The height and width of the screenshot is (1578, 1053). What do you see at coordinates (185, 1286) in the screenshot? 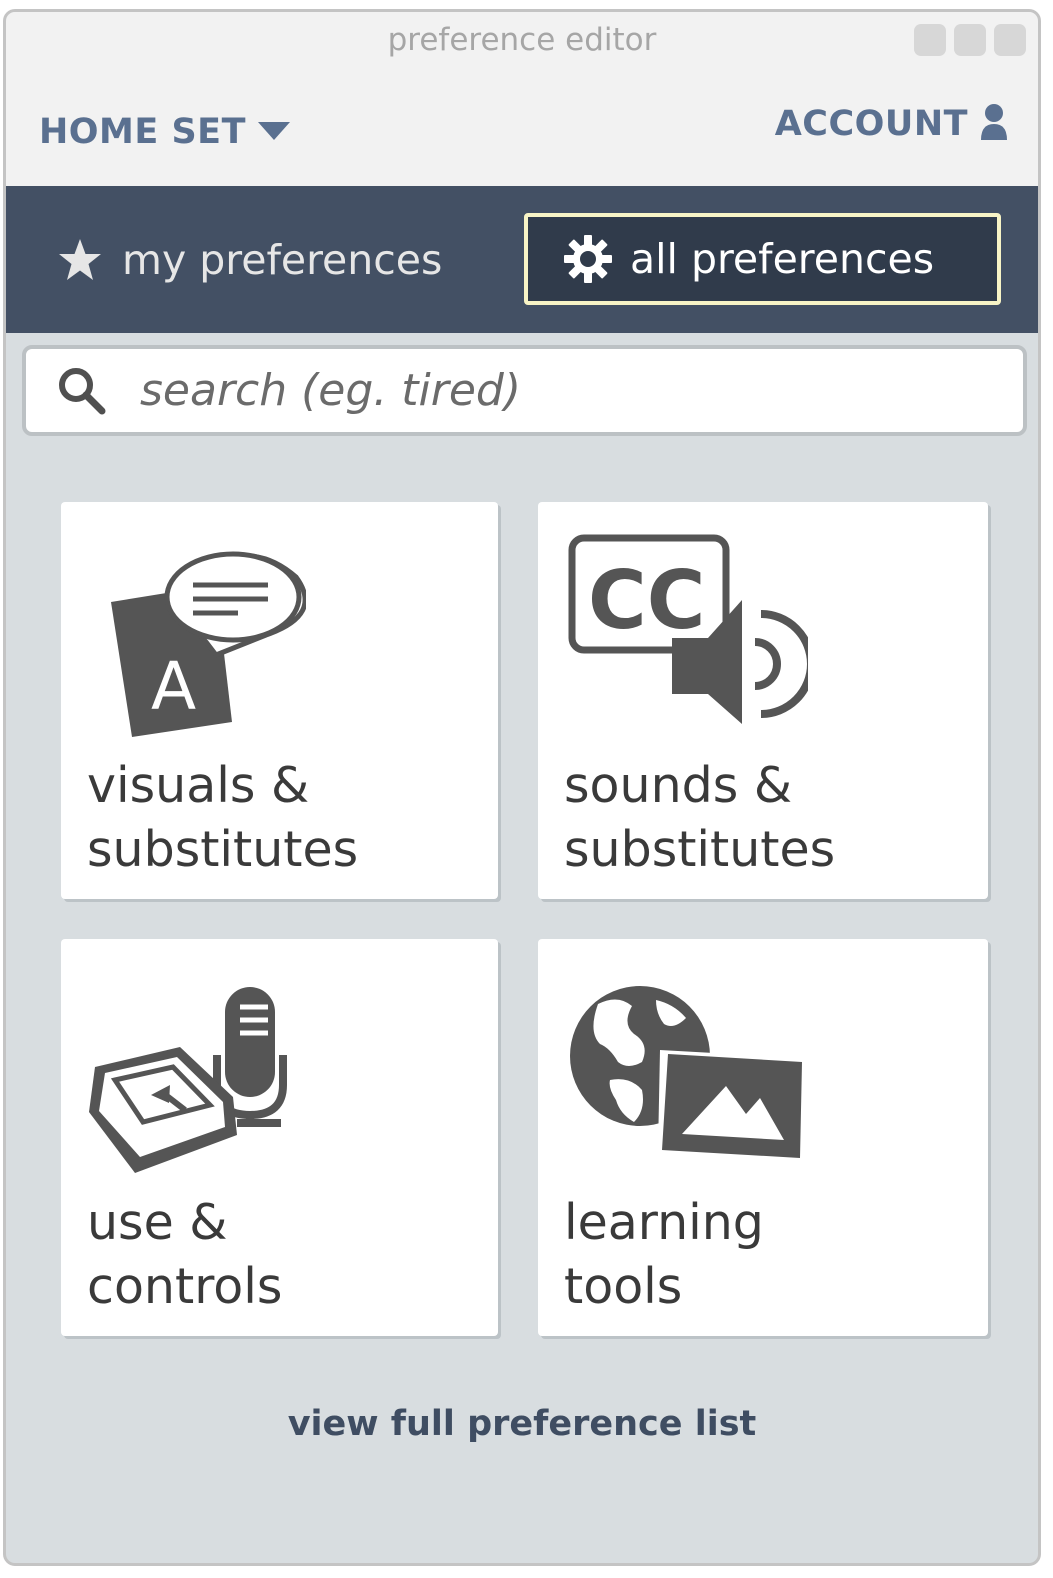
I see `category-label-line: controls` at bounding box center [185, 1286].